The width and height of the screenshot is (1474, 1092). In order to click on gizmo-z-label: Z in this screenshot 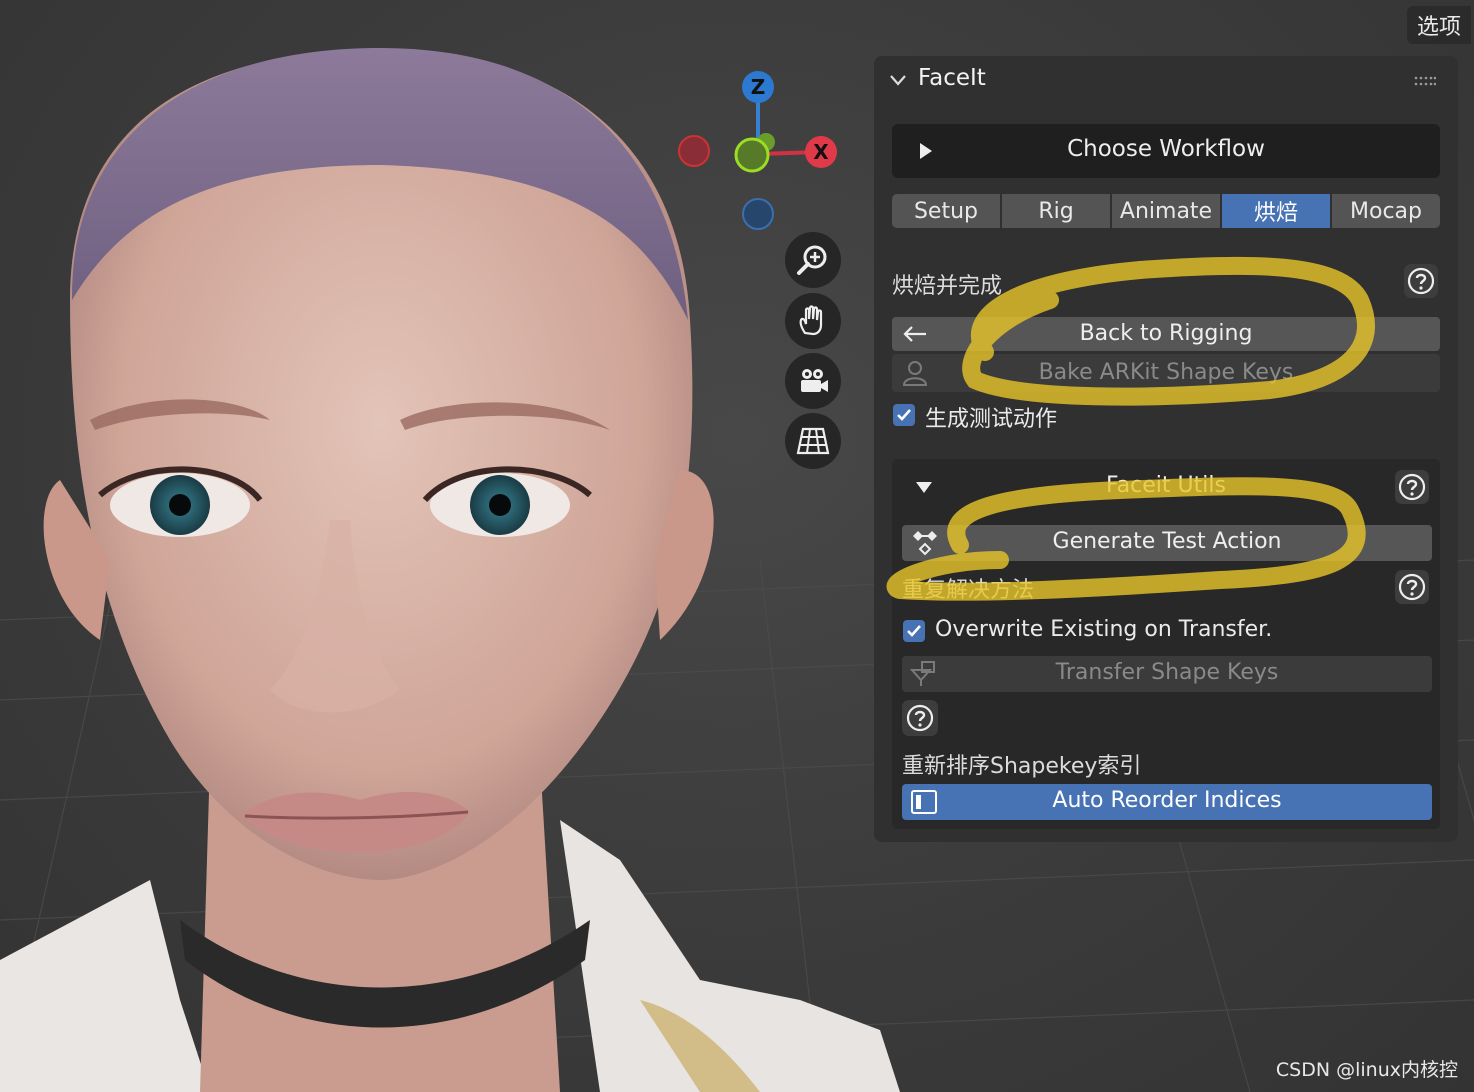, I will do `click(758, 87)`.